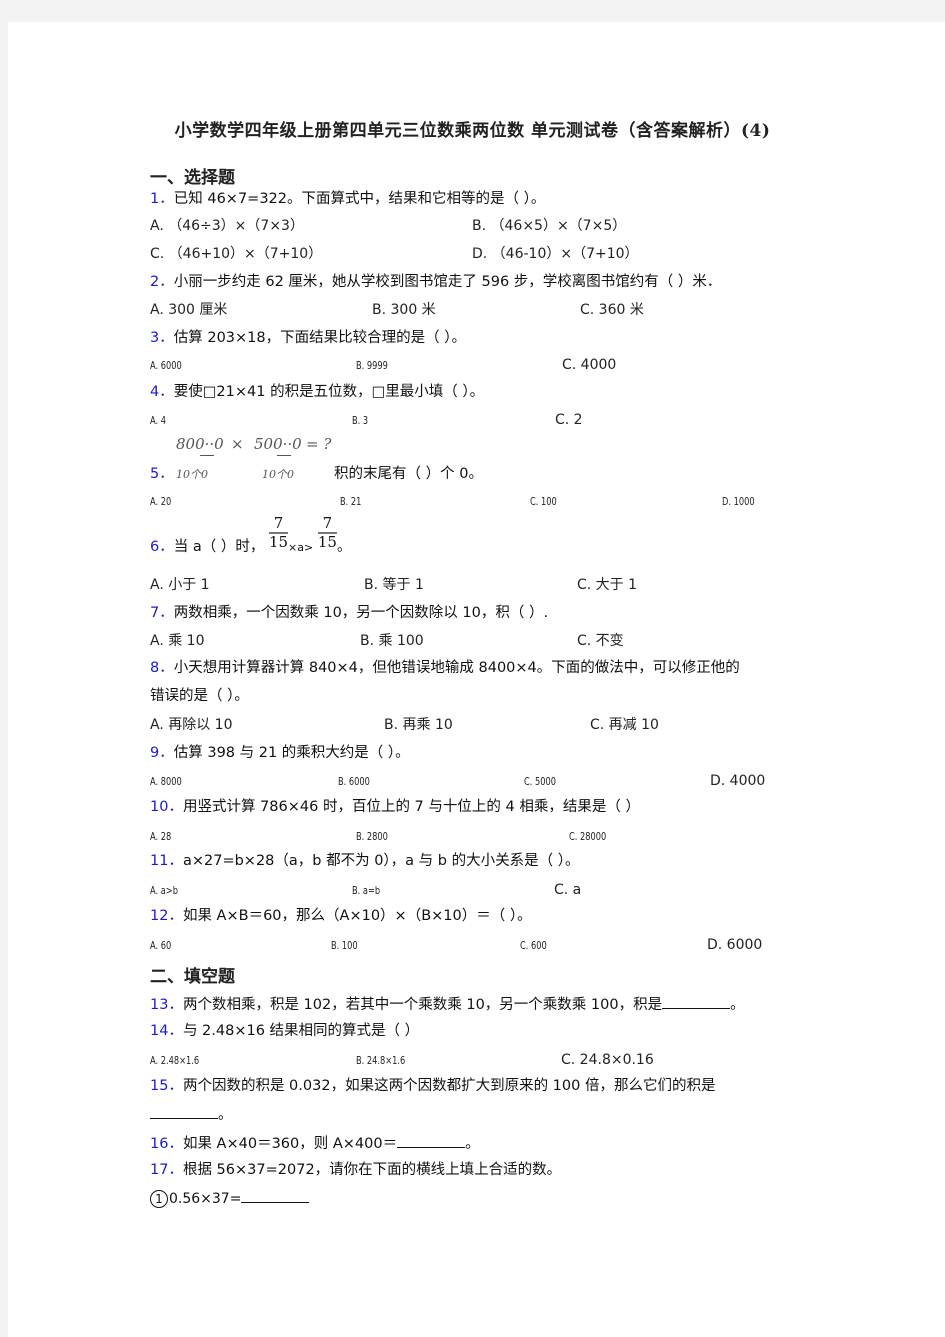 The width and height of the screenshot is (945, 1337). I want to click on option-a: A. 8000, so click(166, 782).